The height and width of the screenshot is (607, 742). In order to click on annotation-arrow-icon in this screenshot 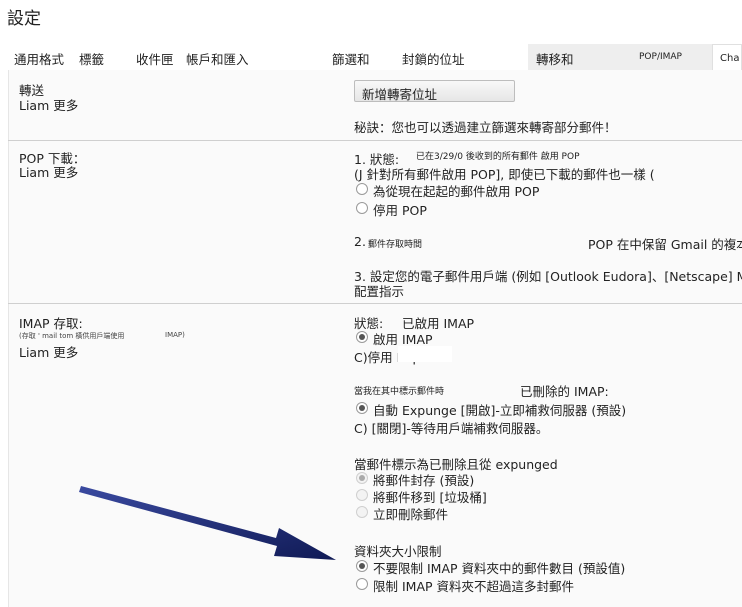, I will do `click(207, 523)`.